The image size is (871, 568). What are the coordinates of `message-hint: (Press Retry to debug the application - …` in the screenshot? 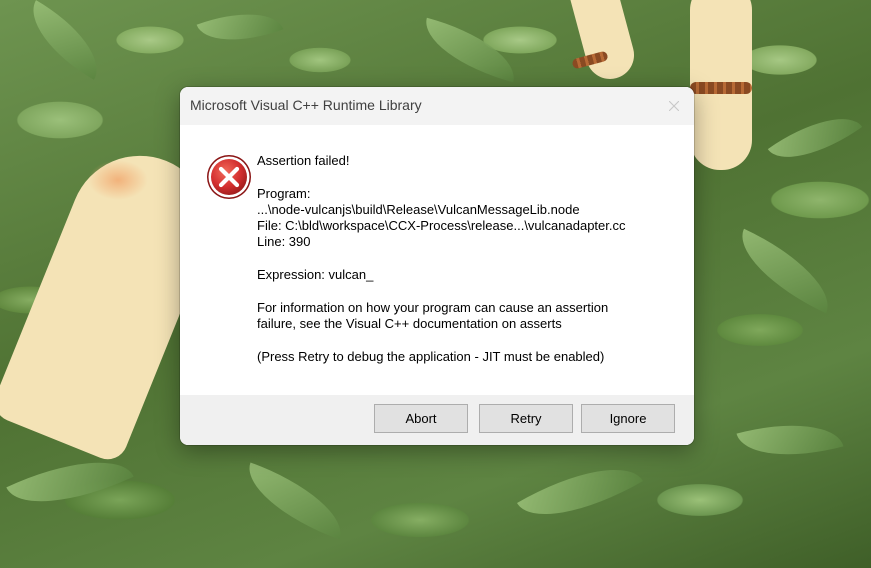 It's located at (431, 356).